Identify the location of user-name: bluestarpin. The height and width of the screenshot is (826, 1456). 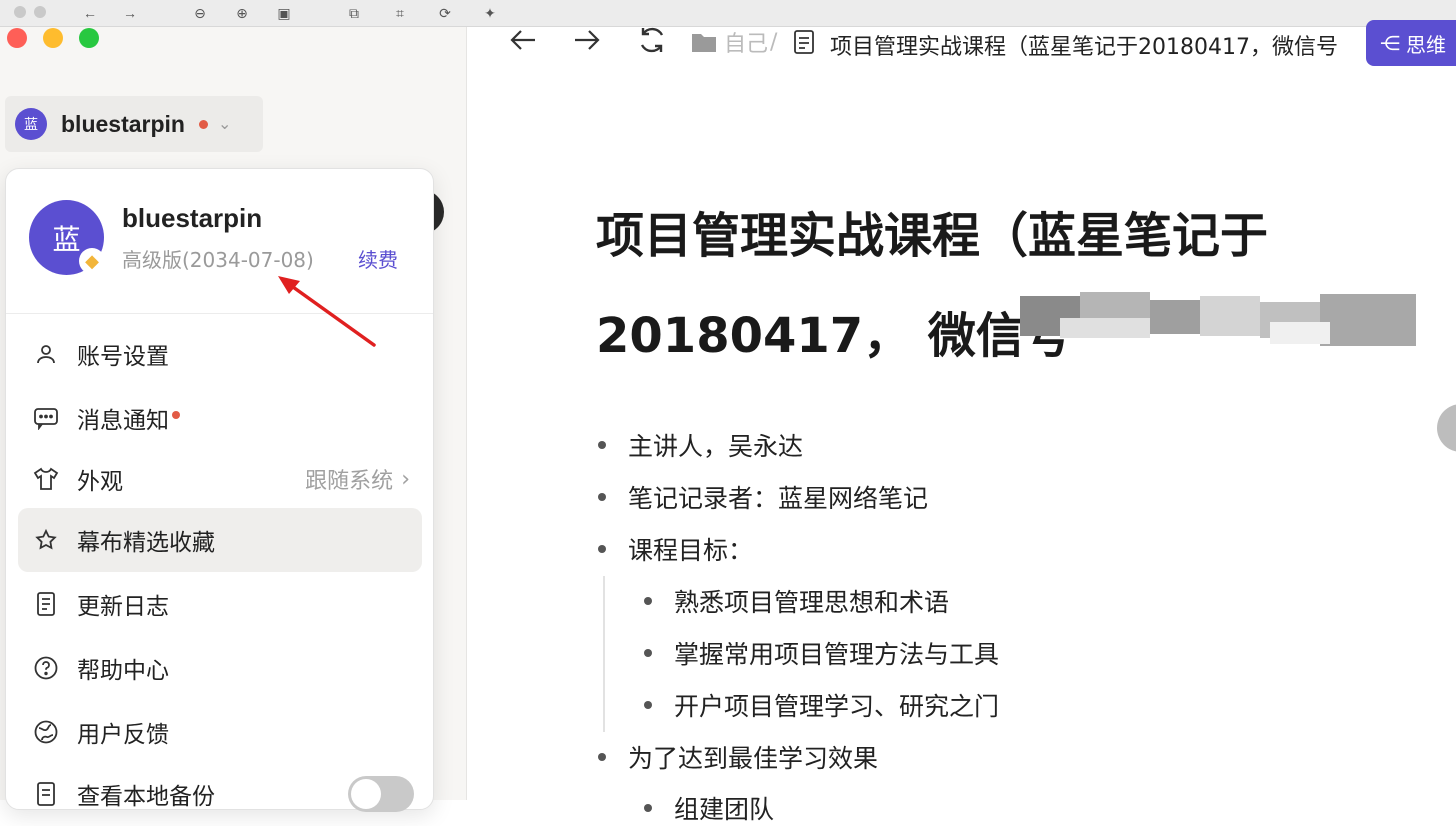
(123, 123).